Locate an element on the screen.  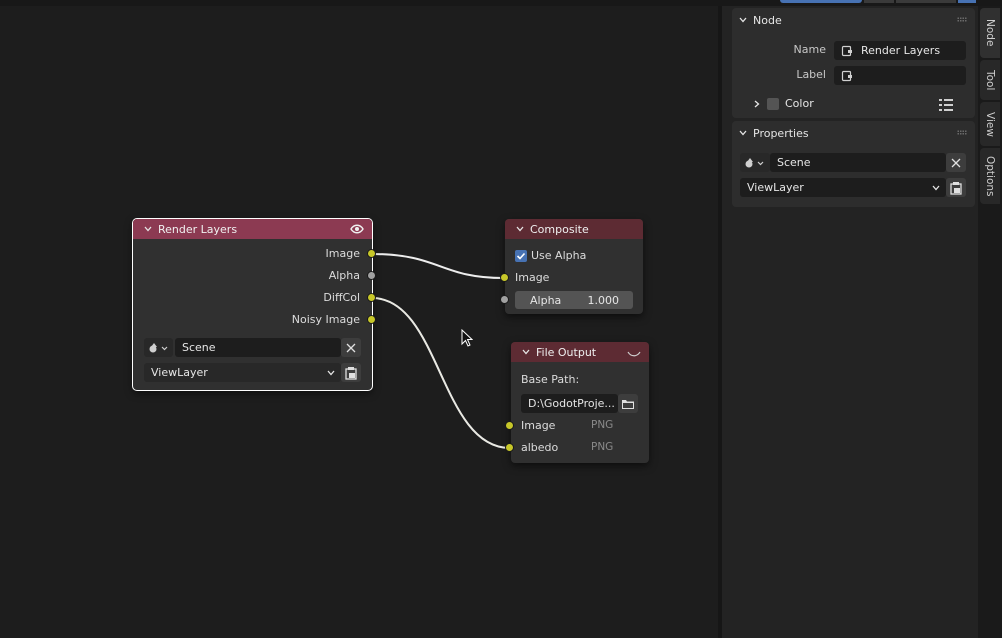
browse-folder-button is located at coordinates (628, 403).